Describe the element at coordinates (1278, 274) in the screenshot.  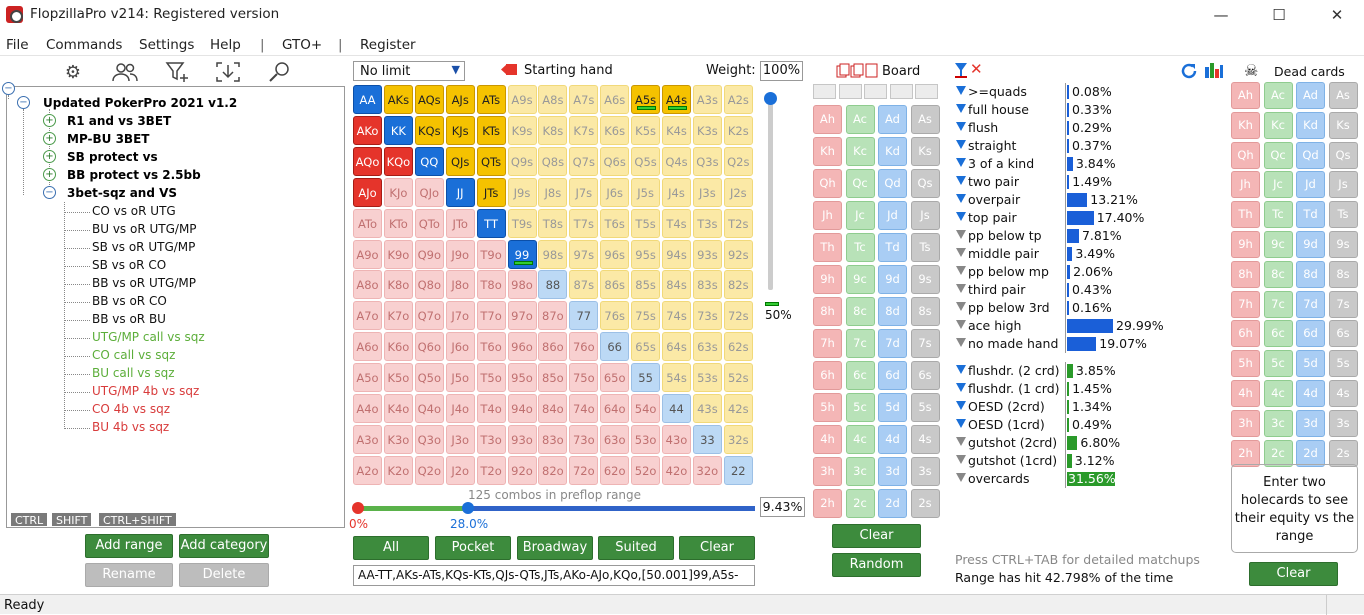
I see `dead-card-8c: 8c` at that location.